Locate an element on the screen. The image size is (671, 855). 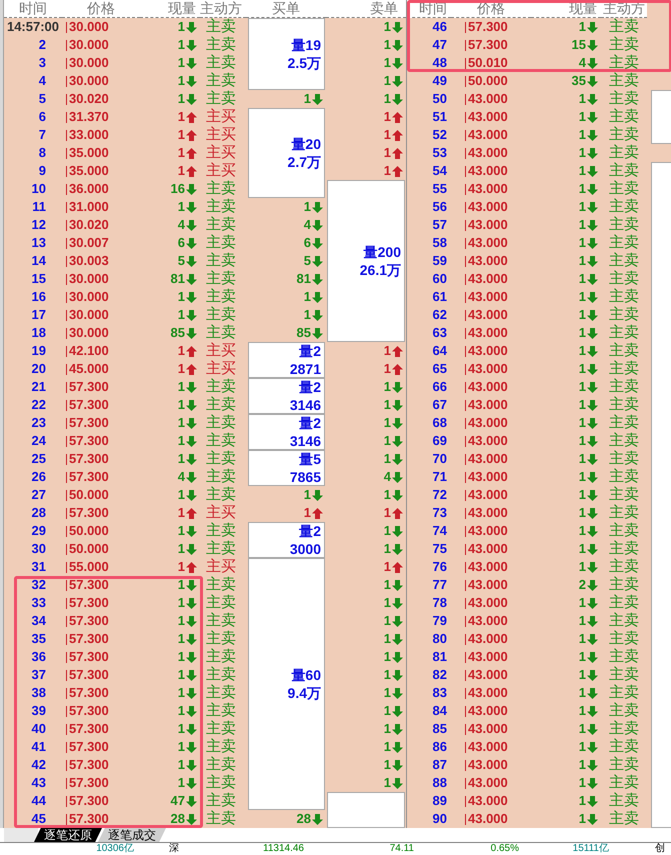
order-volume-text: 9.4万 is located at coordinates (304, 693).